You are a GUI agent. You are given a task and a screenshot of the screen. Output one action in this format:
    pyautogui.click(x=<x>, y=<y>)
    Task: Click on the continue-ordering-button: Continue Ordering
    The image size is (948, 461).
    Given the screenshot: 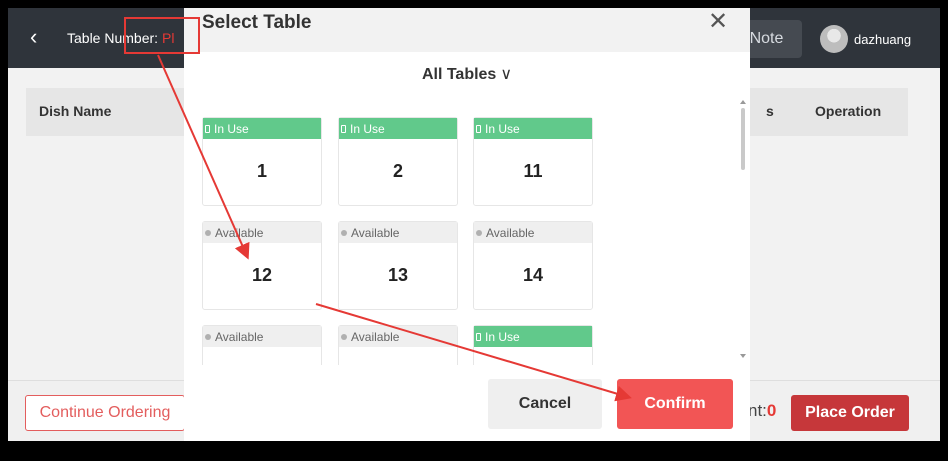 What is the action you would take?
    pyautogui.click(x=105, y=413)
    